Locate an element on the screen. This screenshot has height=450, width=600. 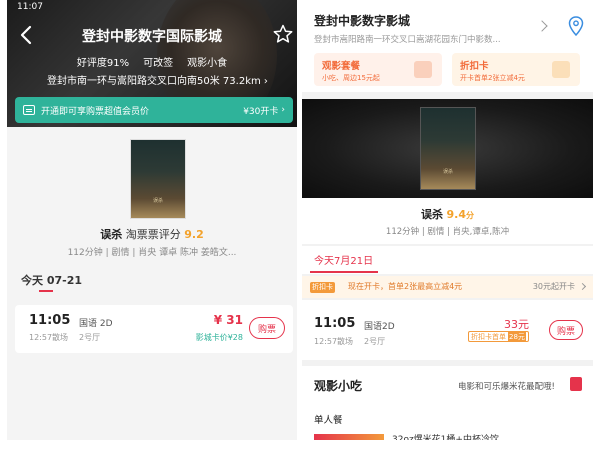
snack-package-box: 观影套餐 小吃、周边15元起 is located at coordinates (378, 69).